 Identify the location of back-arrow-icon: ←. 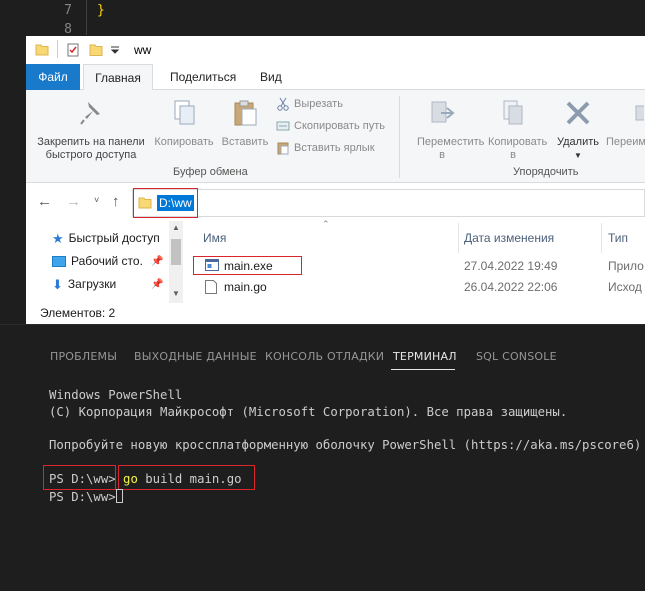
(44, 201).